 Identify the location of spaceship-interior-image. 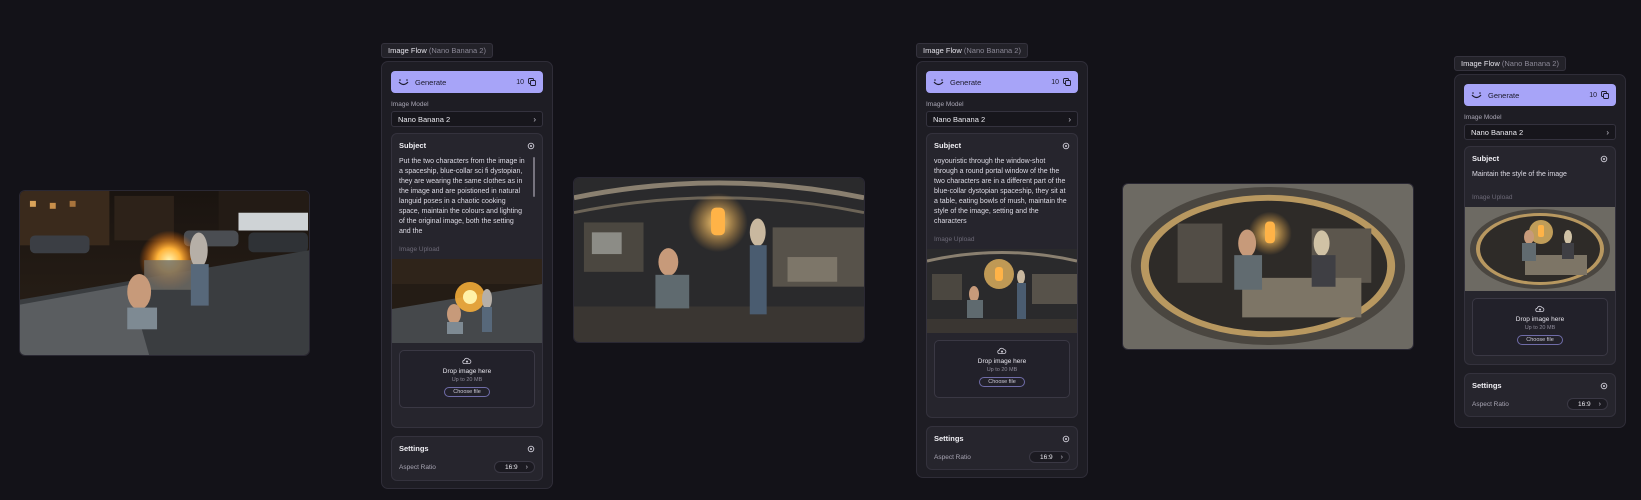
(719, 260).